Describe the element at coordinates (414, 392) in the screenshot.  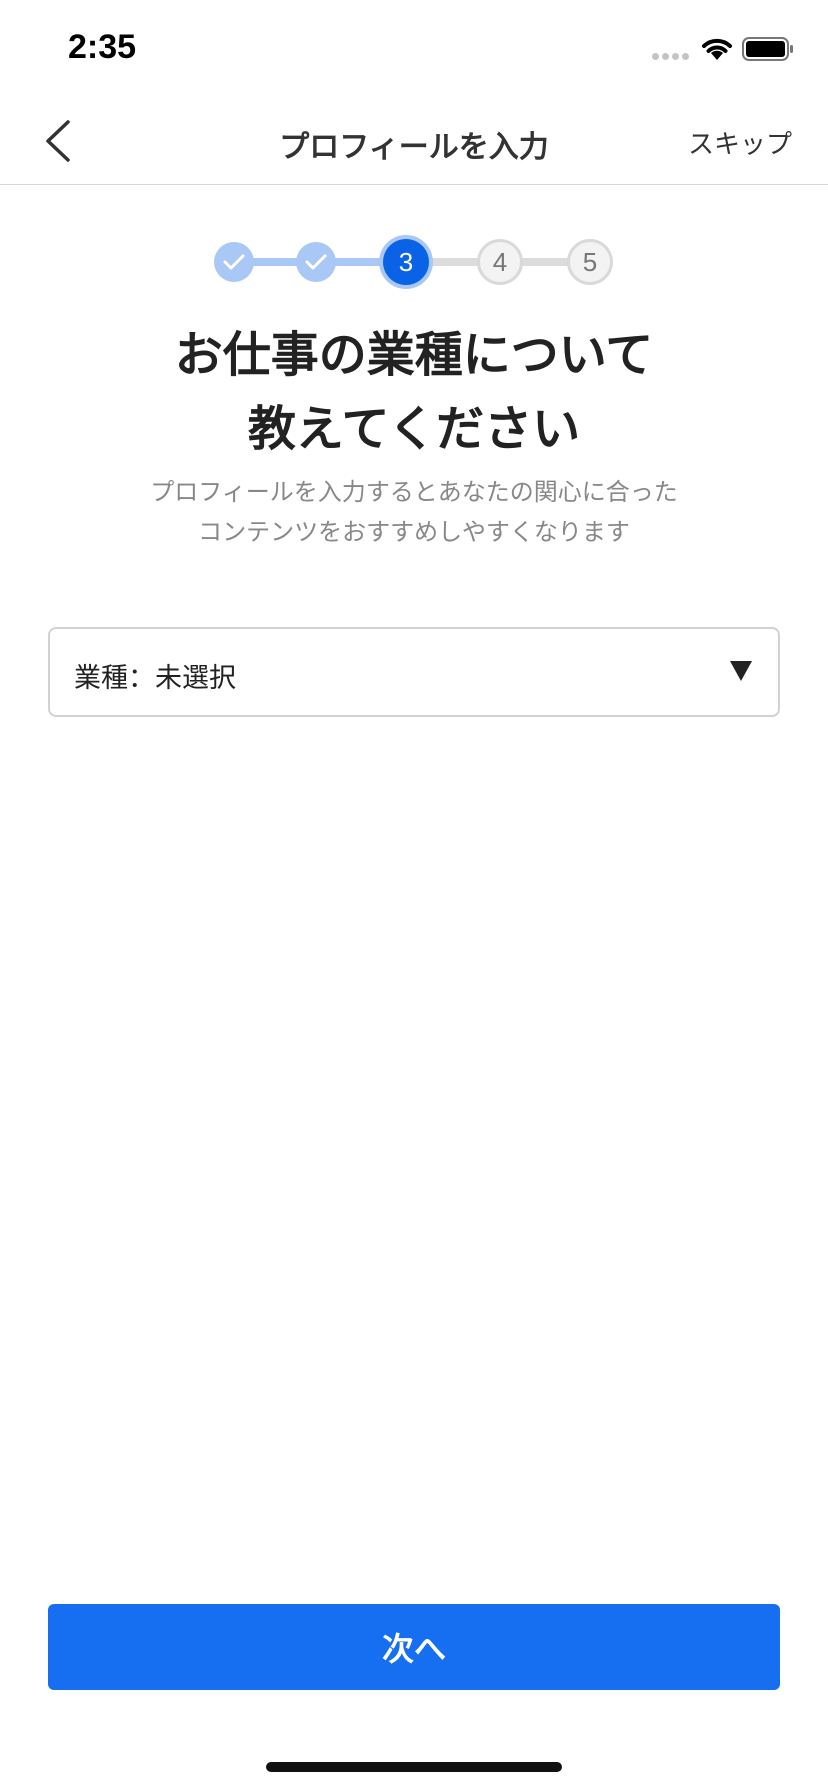
I see `page-heading: お仕事の業種について 教えてください` at that location.